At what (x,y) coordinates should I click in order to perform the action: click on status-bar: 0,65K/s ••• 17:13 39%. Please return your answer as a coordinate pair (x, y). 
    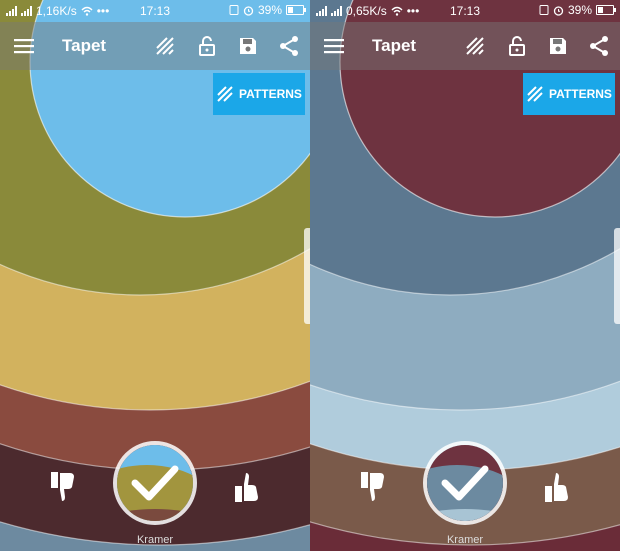
    Looking at the image, I should click on (465, 11).